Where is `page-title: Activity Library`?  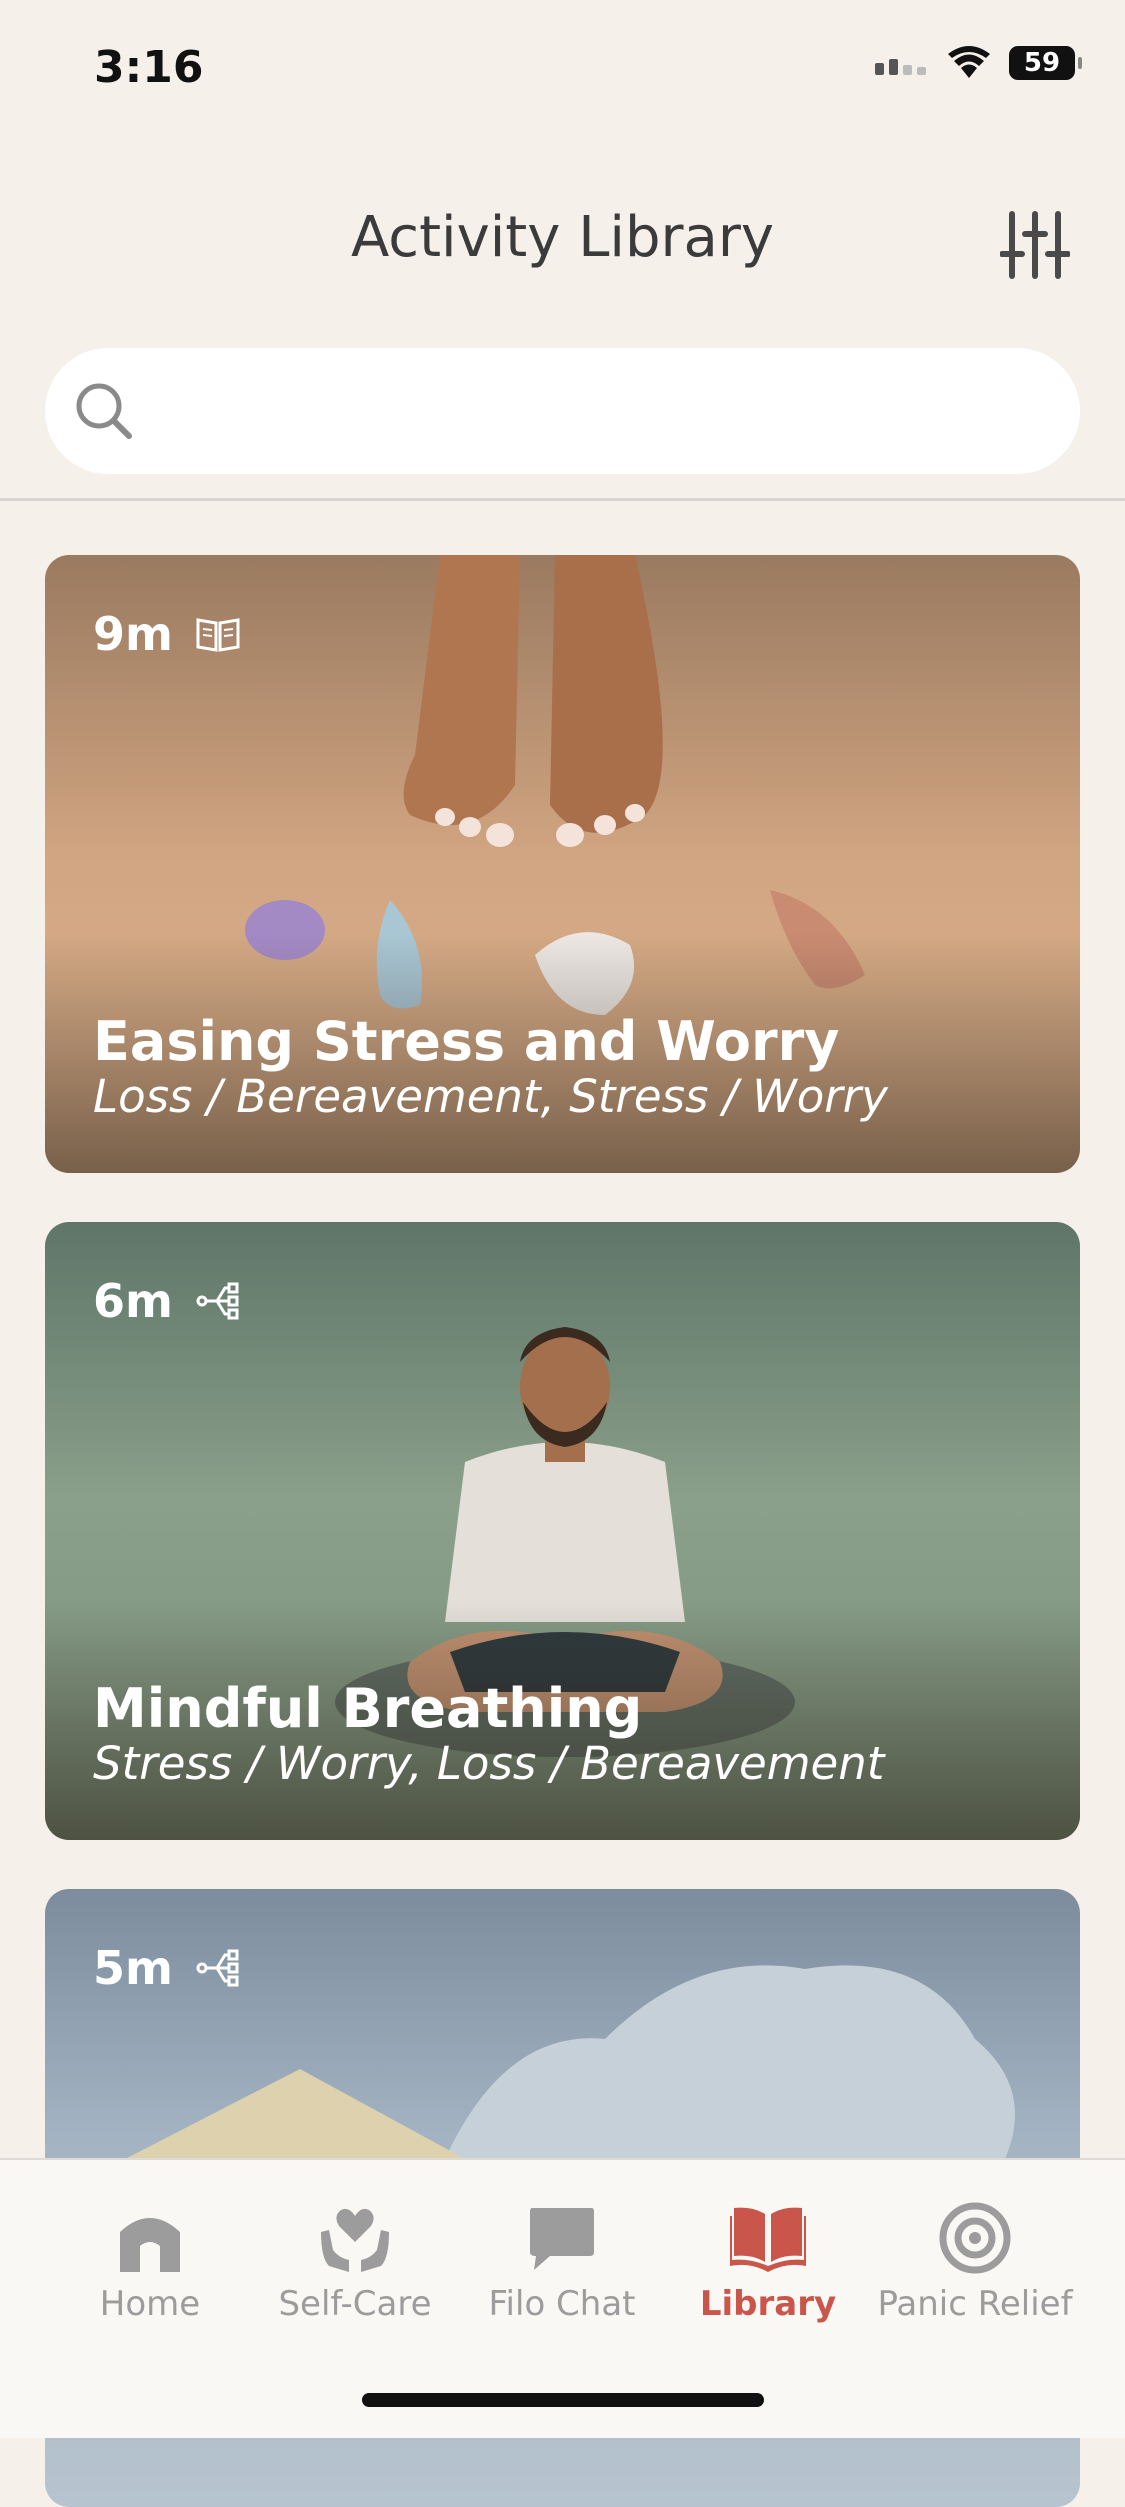 page-title: Activity Library is located at coordinates (562, 237).